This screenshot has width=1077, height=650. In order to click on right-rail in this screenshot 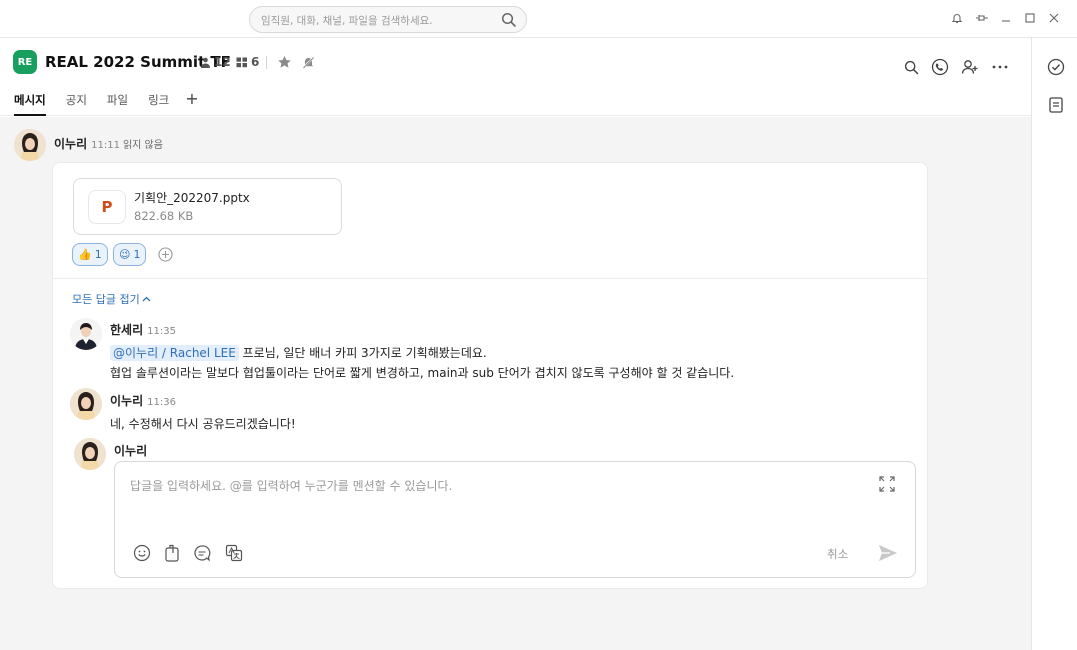, I will do `click(1054, 344)`.